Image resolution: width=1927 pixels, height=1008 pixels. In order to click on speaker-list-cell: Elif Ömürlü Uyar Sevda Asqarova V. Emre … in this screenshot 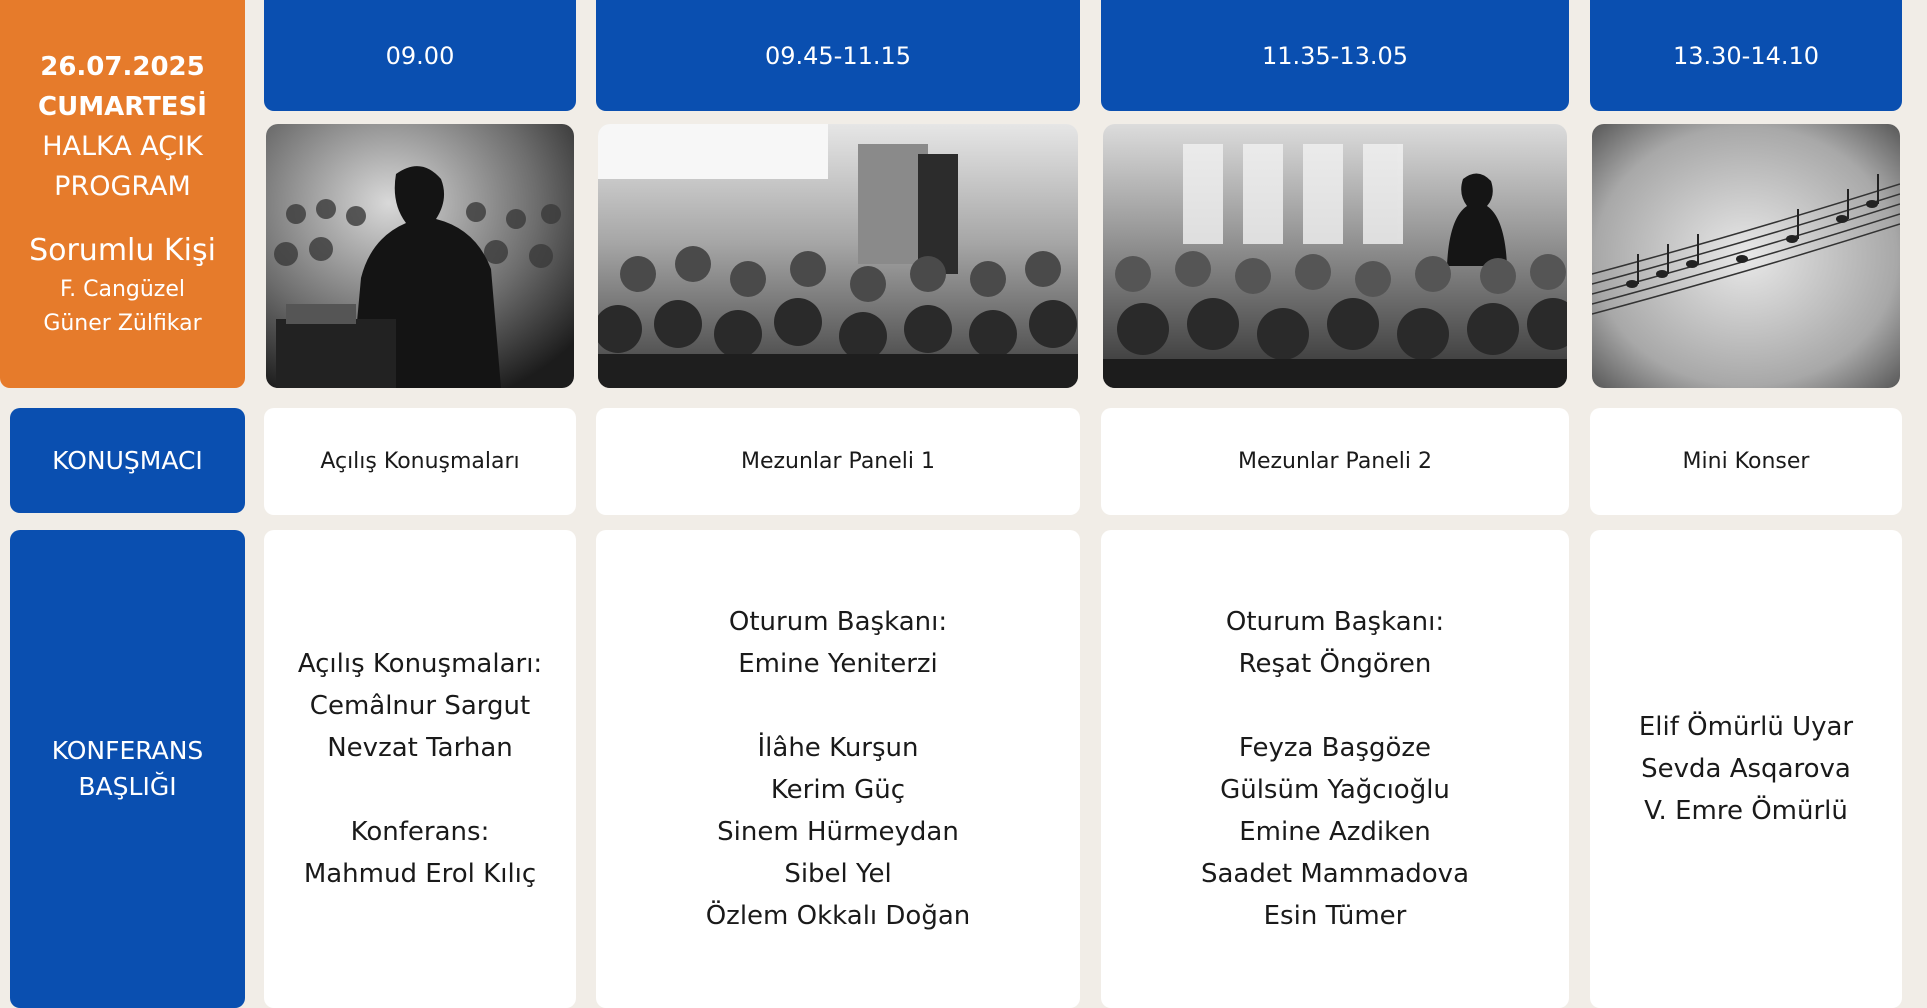, I will do `click(1746, 769)`.